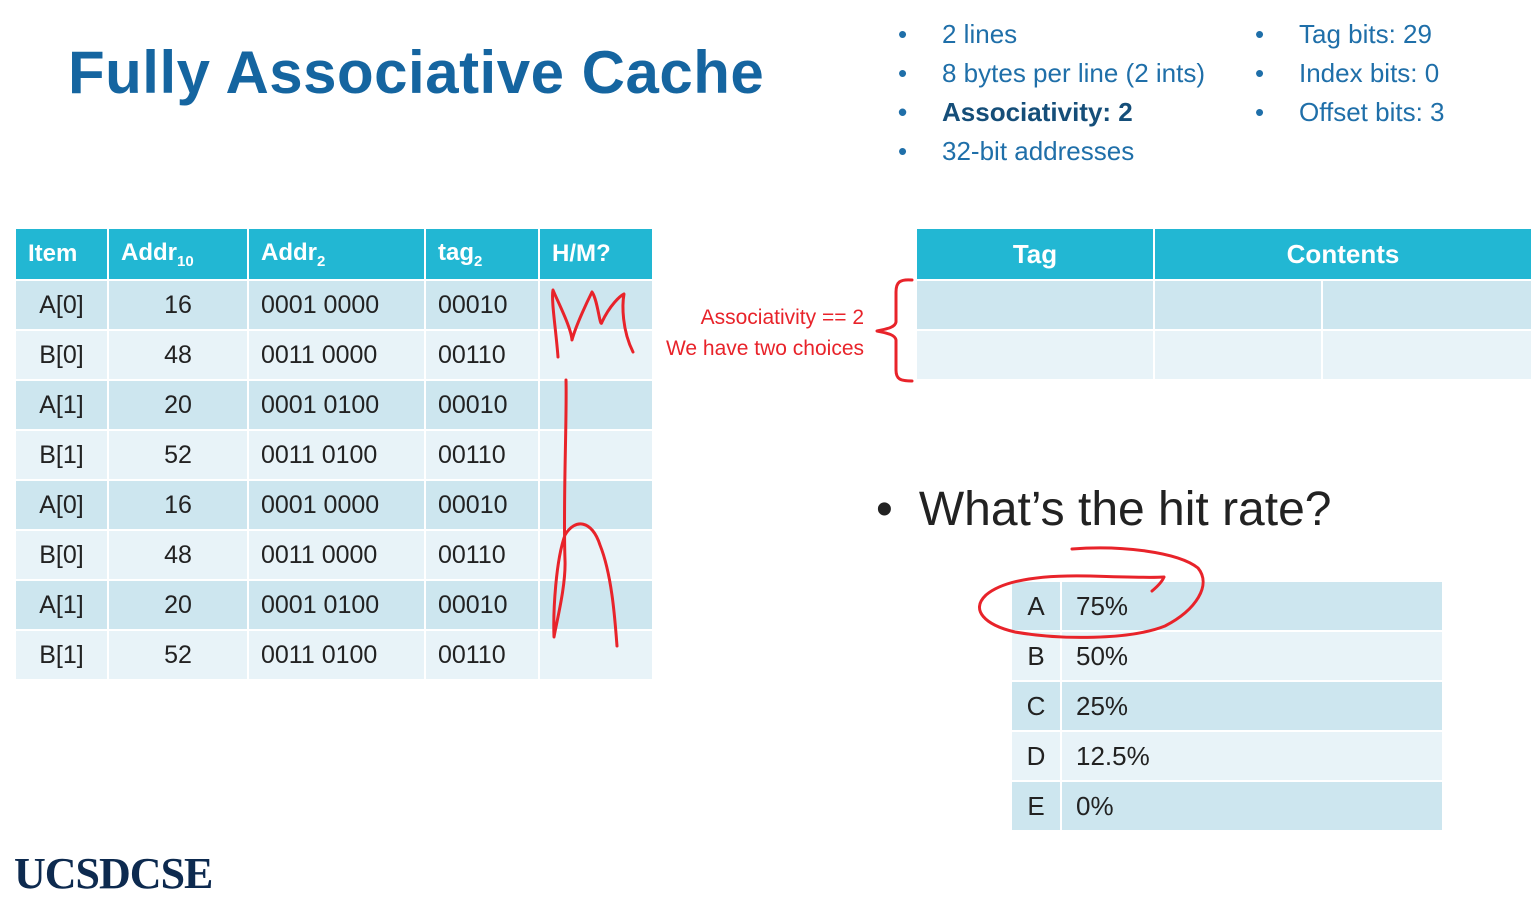 Image resolution: width=1538 pixels, height=898 pixels. I want to click on table-header-row: Item Addr10 Addr2 tag2 H/M?, so click(334, 254).